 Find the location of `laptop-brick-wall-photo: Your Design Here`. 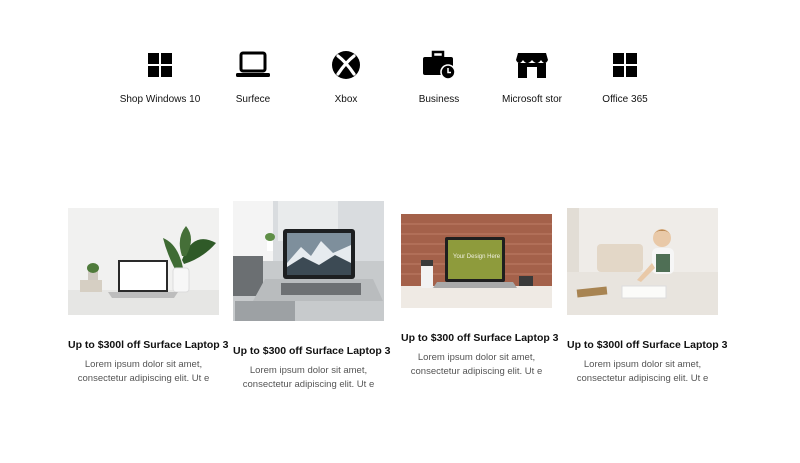

laptop-brick-wall-photo: Your Design Here is located at coordinates (476, 261).